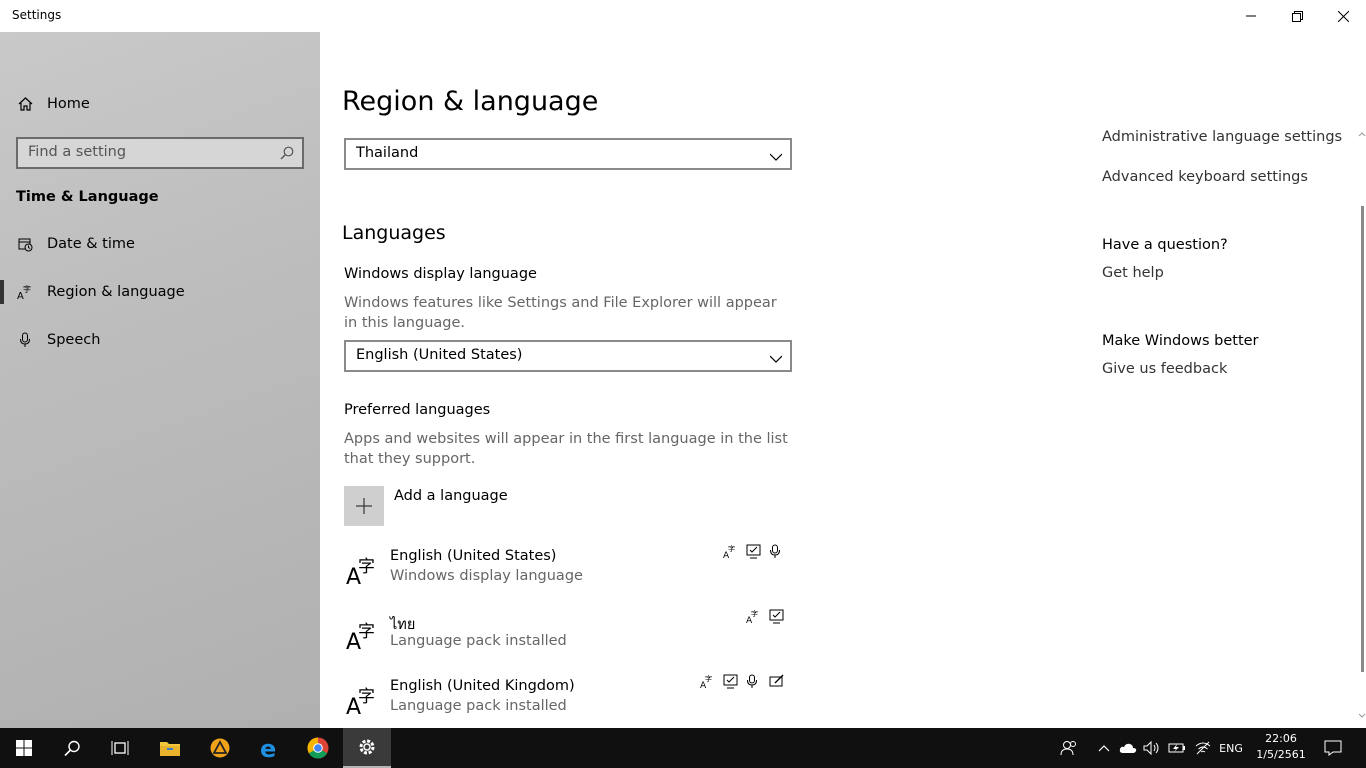  I want to click on task-view-button, so click(120, 748).